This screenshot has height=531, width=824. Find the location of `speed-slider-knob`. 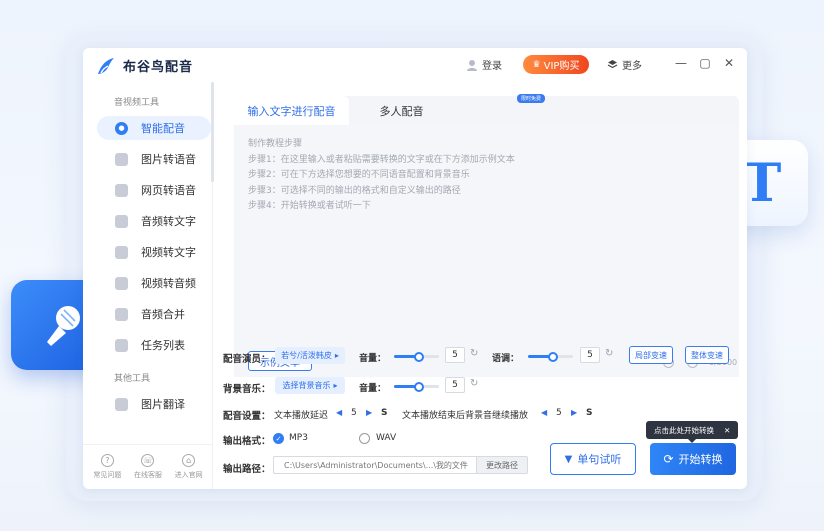

speed-slider-knob is located at coordinates (552, 356).